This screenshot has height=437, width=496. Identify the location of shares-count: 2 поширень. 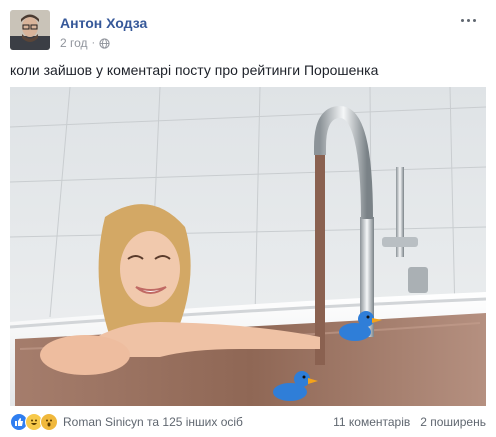
(453, 422).